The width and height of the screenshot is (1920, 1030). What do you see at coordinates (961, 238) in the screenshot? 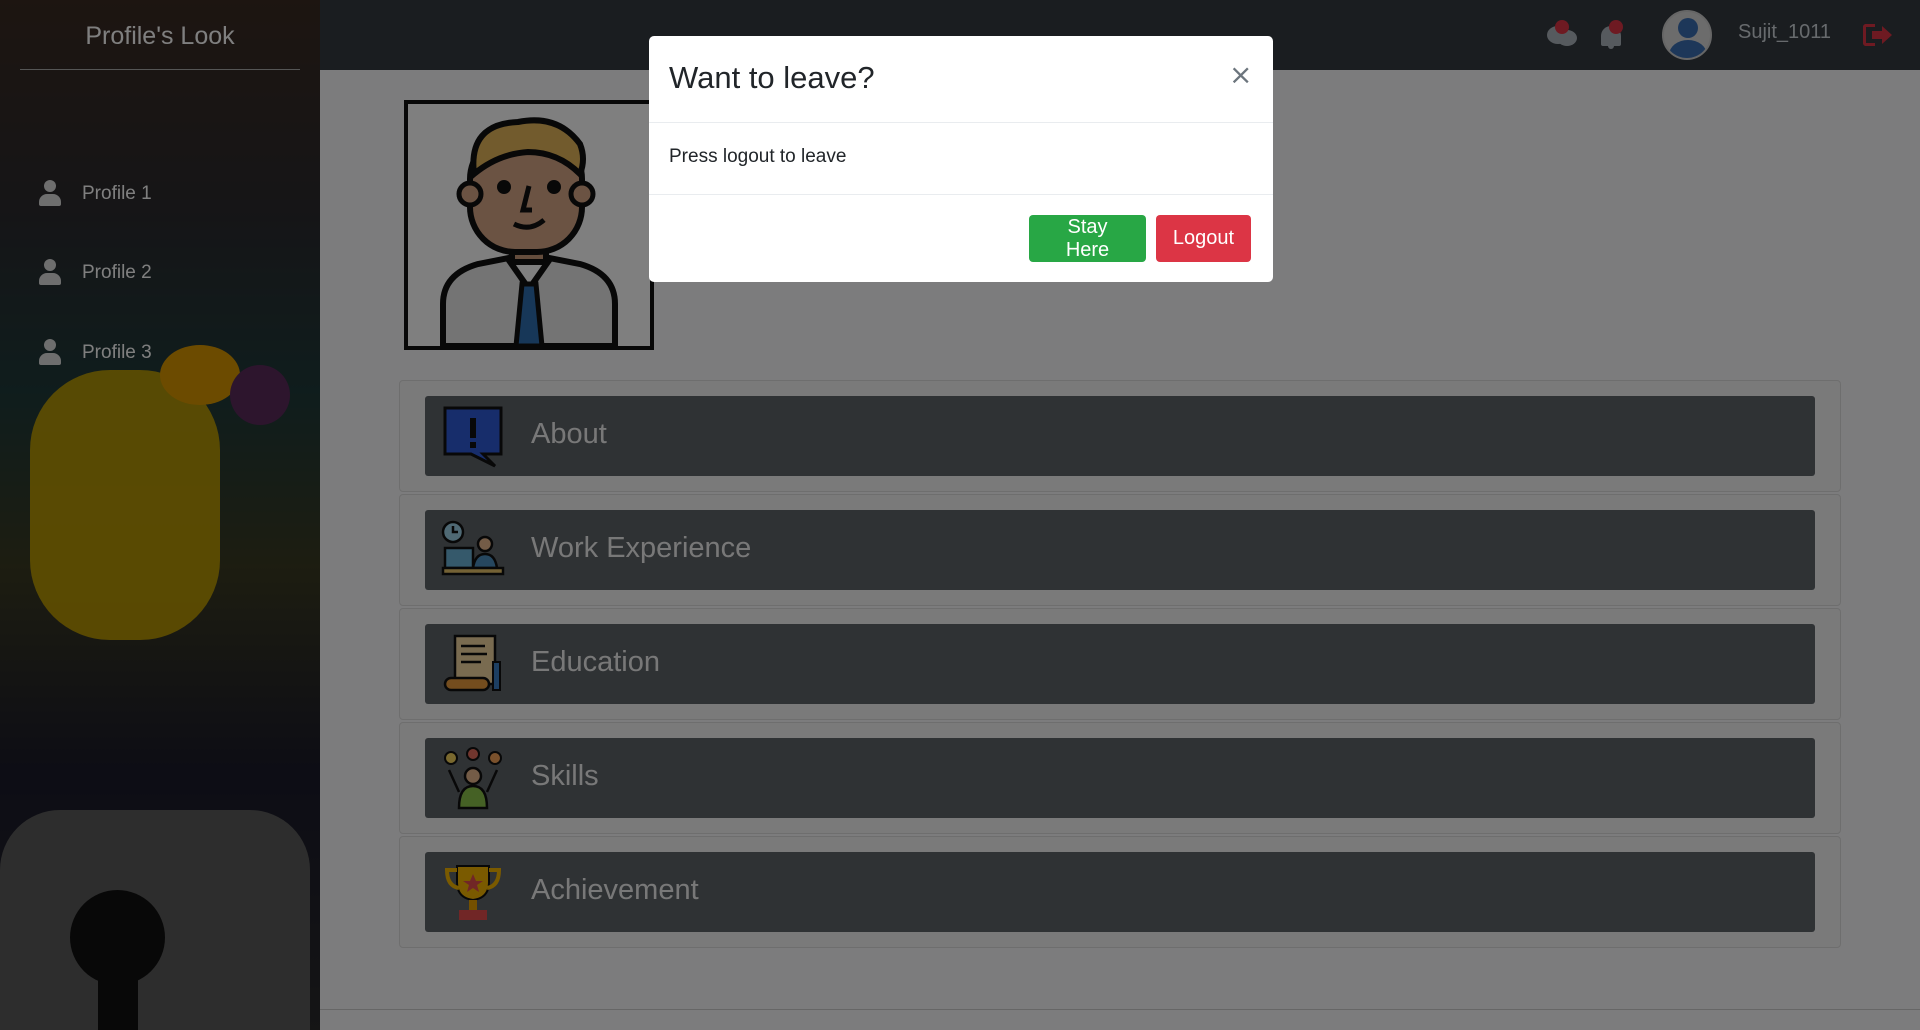
I see `modal-footer: Stay Here Logout` at bounding box center [961, 238].